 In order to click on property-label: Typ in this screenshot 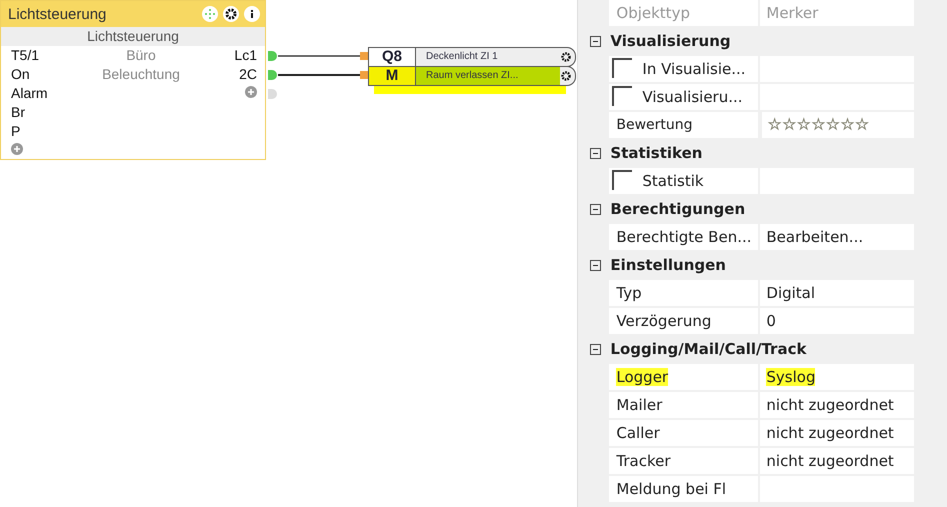, I will do `click(629, 293)`.